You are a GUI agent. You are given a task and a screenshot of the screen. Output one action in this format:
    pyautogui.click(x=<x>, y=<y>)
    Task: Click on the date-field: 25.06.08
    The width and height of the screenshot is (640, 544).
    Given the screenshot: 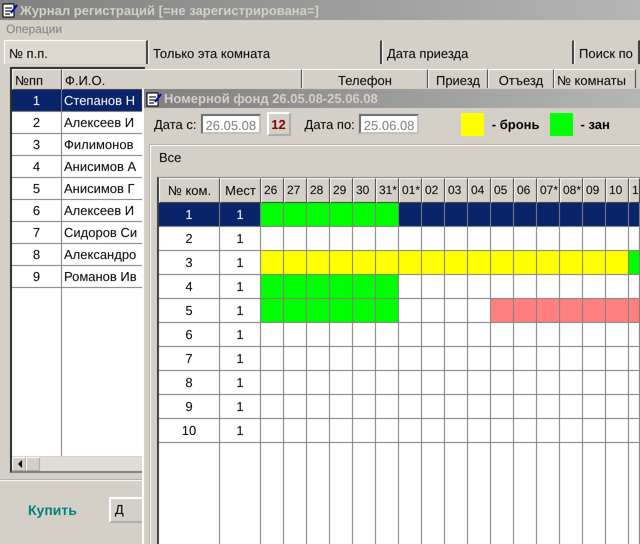 What is the action you would take?
    pyautogui.click(x=388, y=124)
    